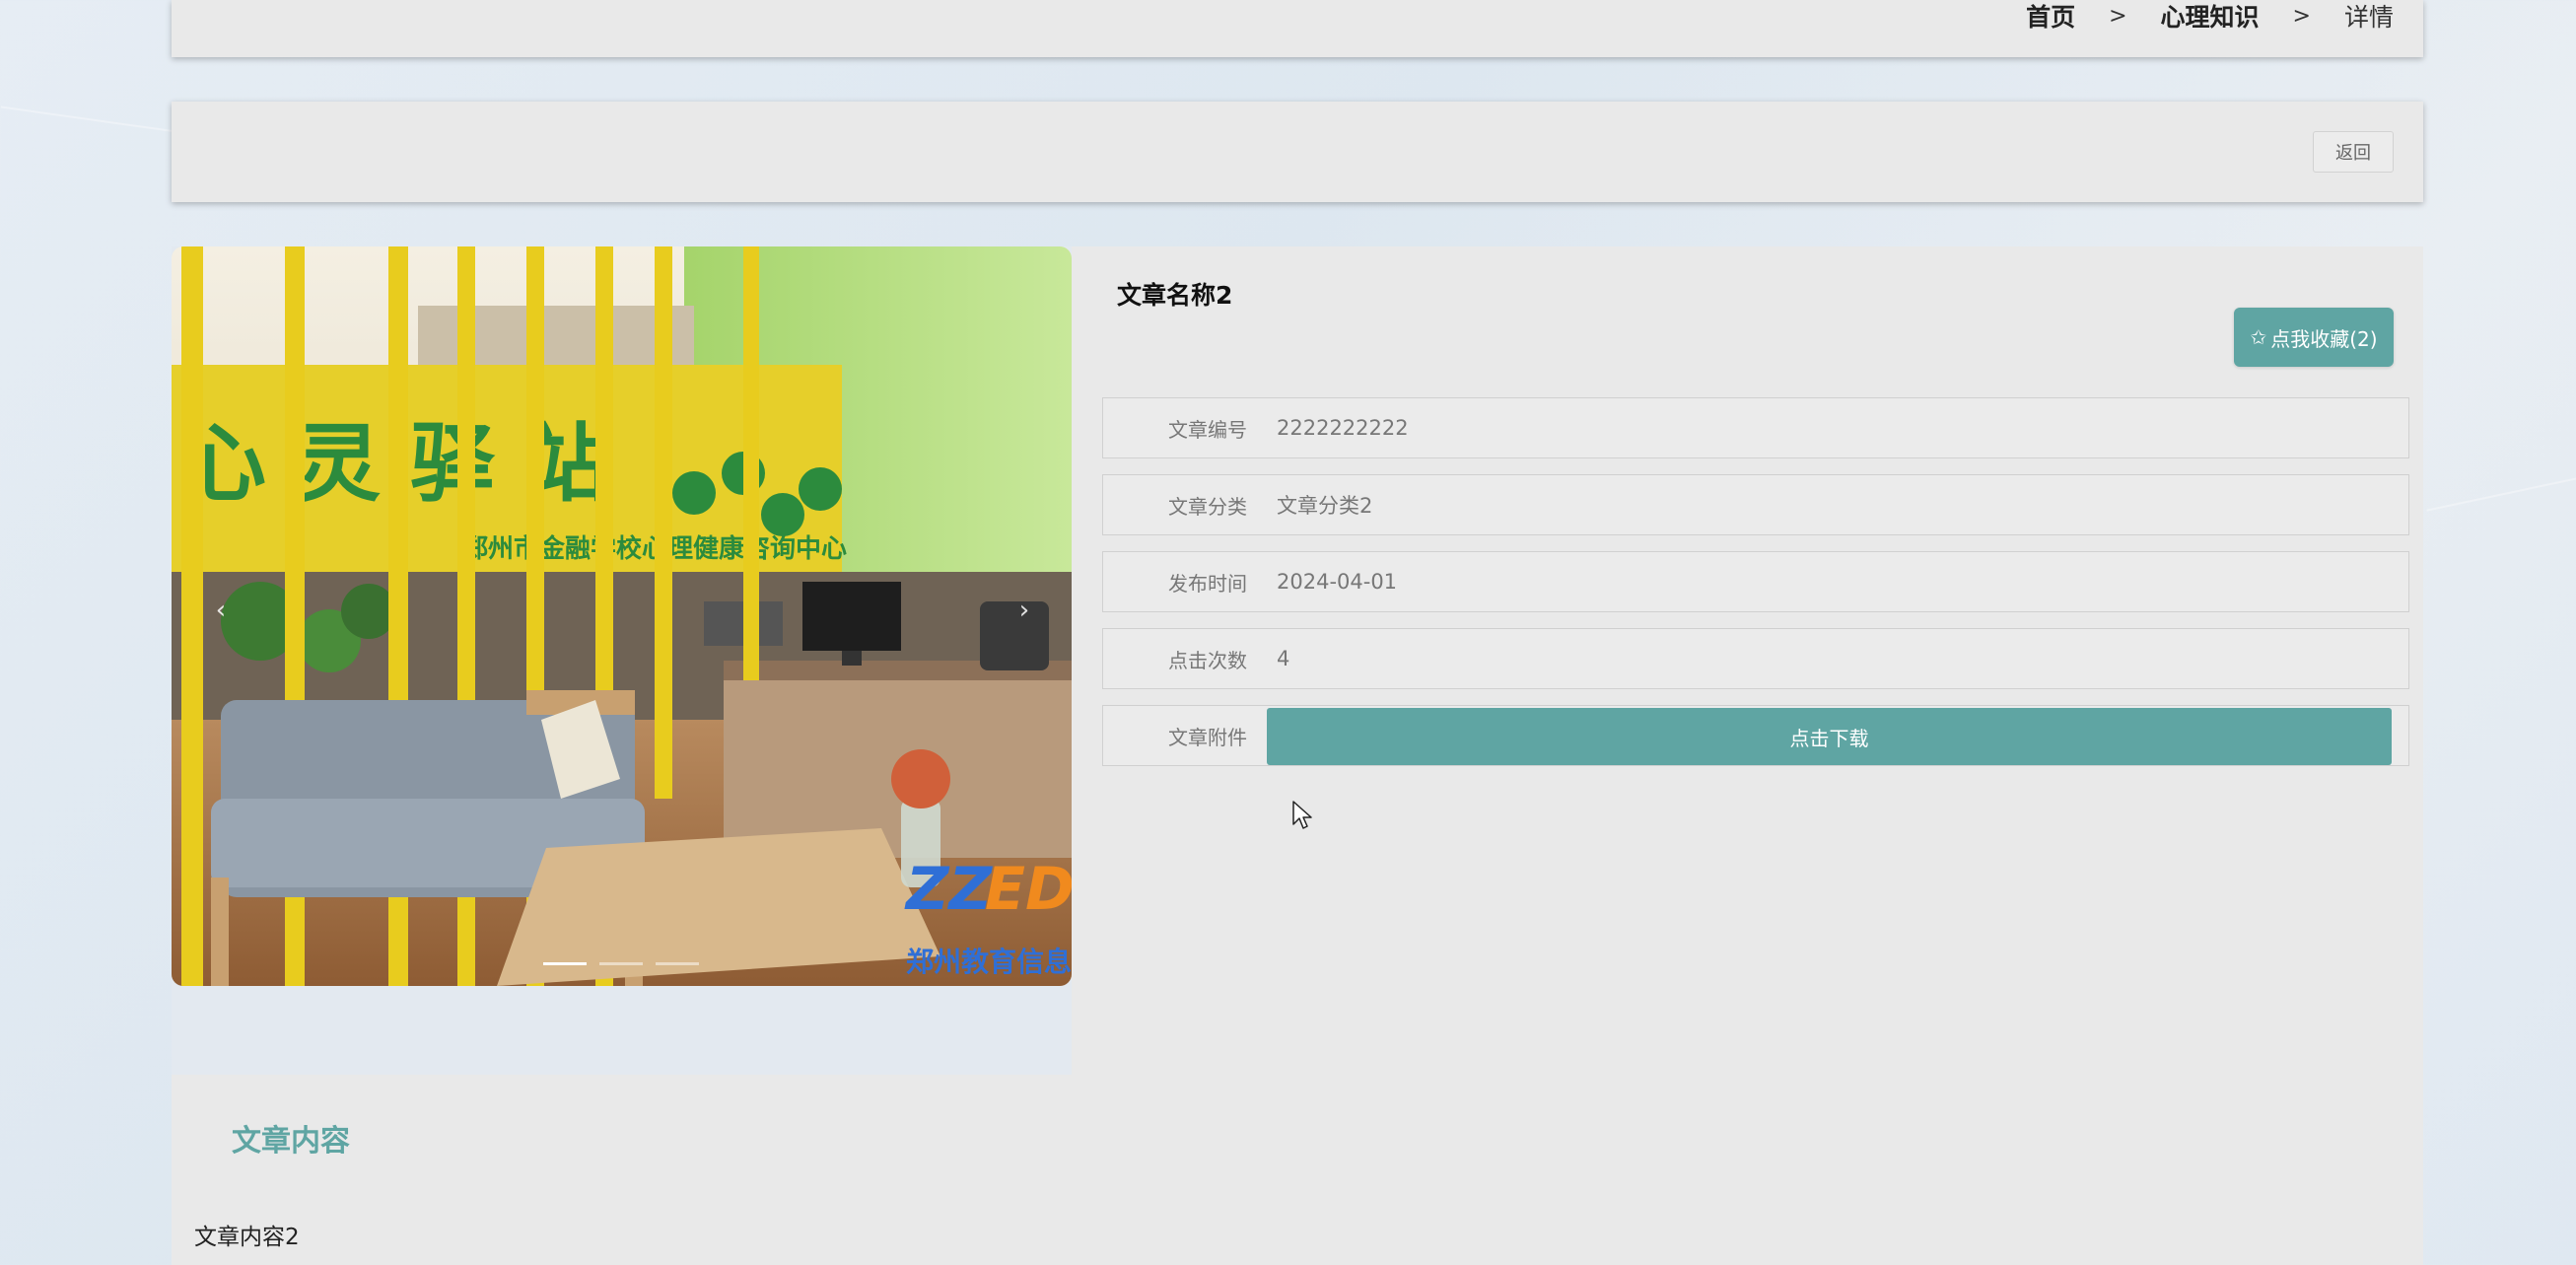 The height and width of the screenshot is (1265, 2576). Describe the element at coordinates (1297, 152) in the screenshot. I see `toolbar: 返回` at that location.